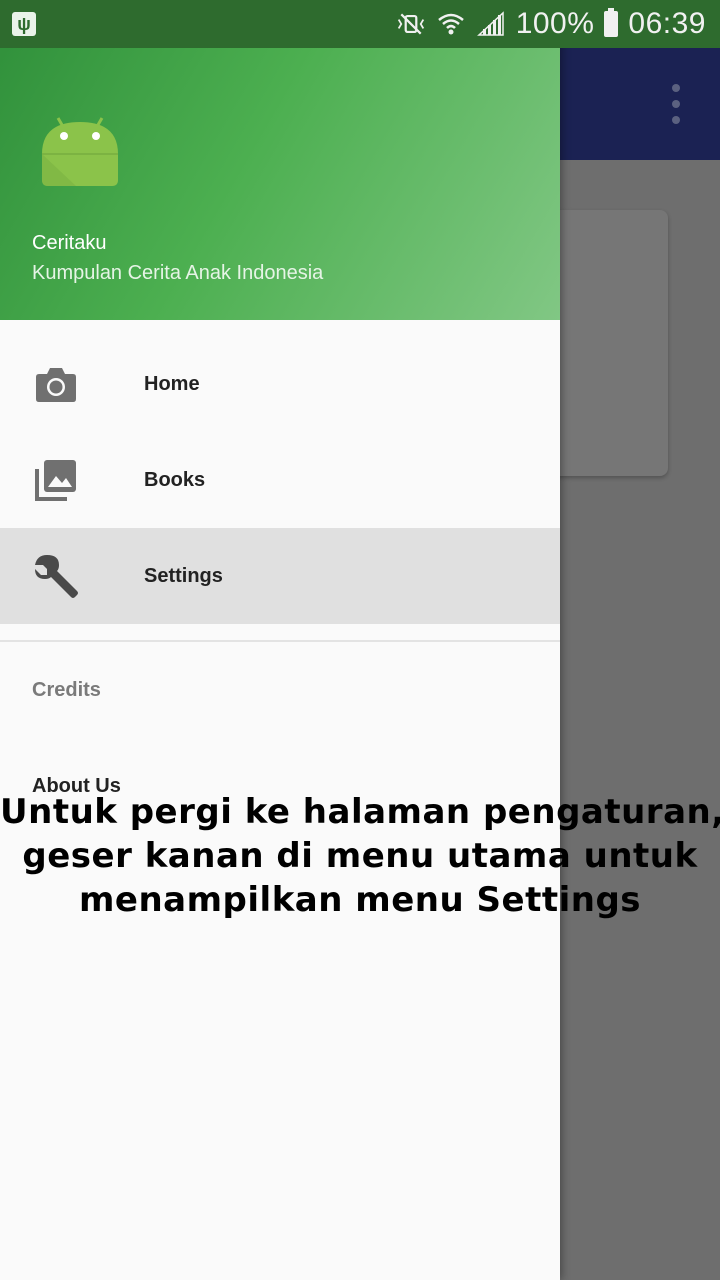 This screenshot has width=720, height=1280. Describe the element at coordinates (24, 24) in the screenshot. I see `usb-icon: ψ` at that location.